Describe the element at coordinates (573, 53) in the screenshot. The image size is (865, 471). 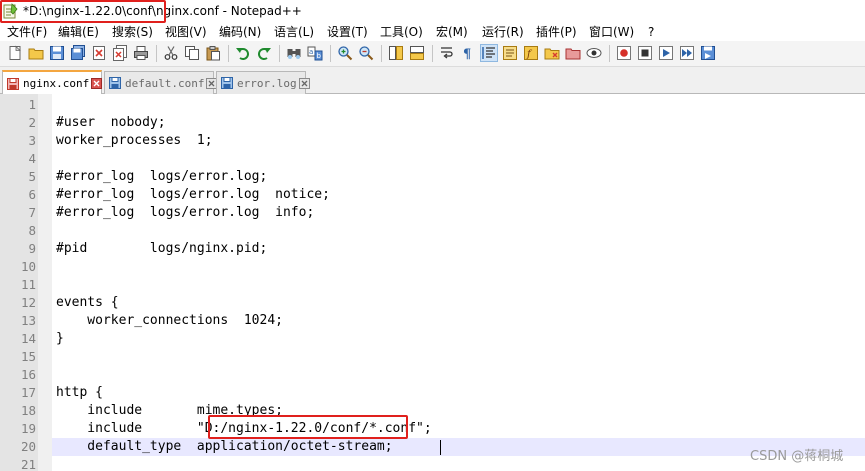
I see `document-list-button` at that location.